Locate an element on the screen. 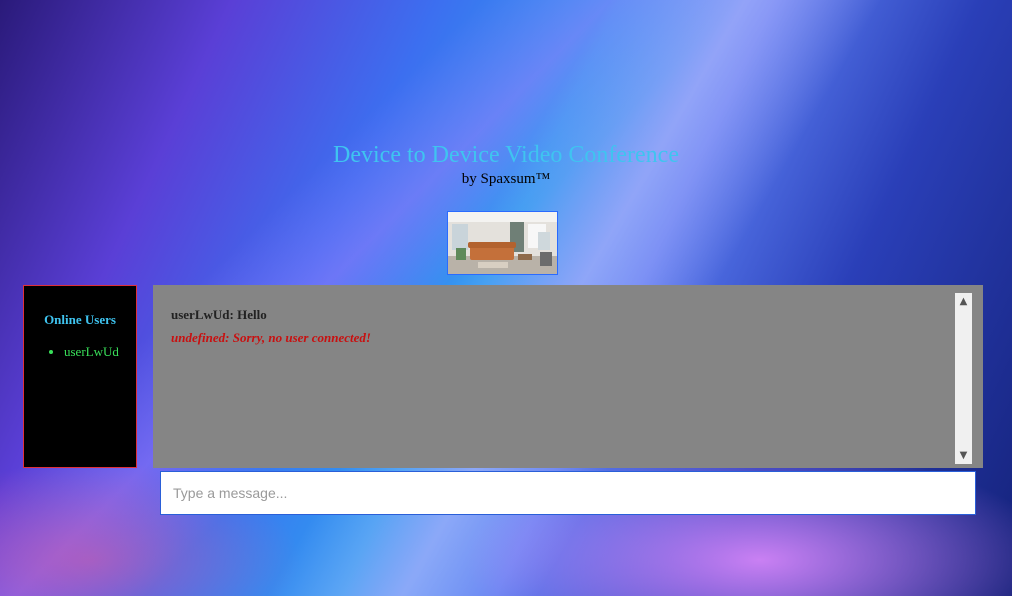 The height and width of the screenshot is (596, 1012). chat-message: userLwUd: Hello is located at coordinates (219, 314).